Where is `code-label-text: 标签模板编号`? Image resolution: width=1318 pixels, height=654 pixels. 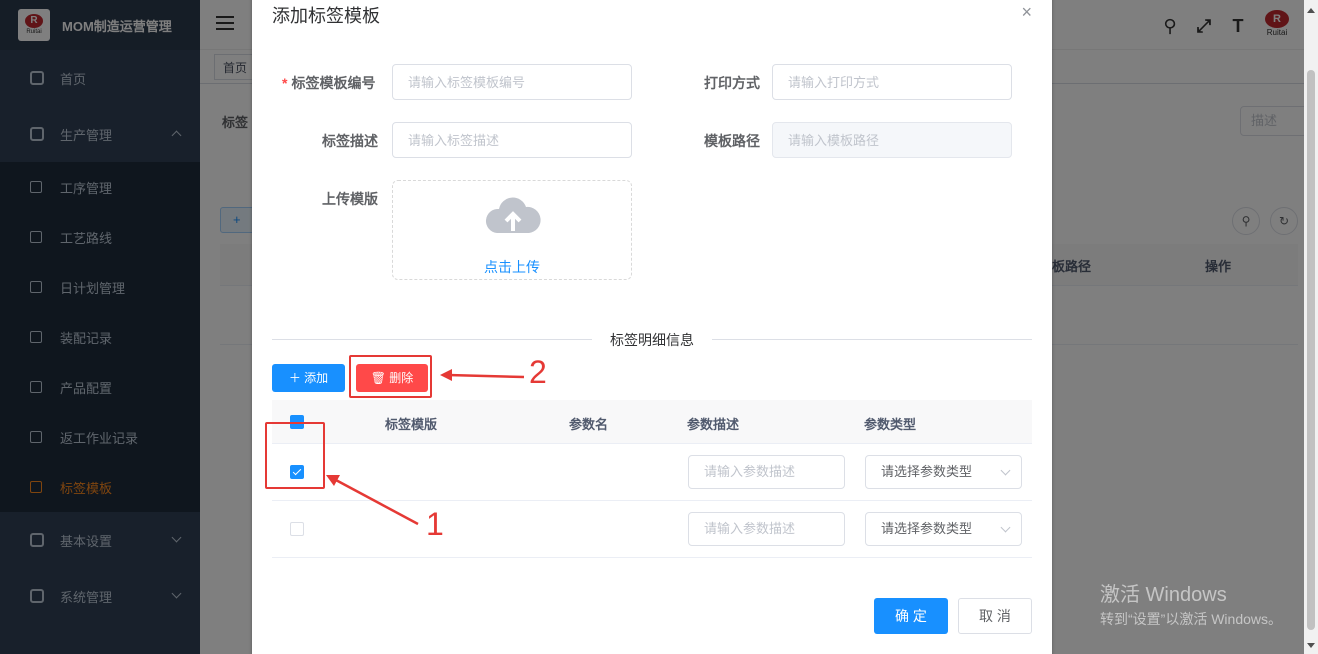
code-label-text: 标签模板编号 is located at coordinates (333, 83).